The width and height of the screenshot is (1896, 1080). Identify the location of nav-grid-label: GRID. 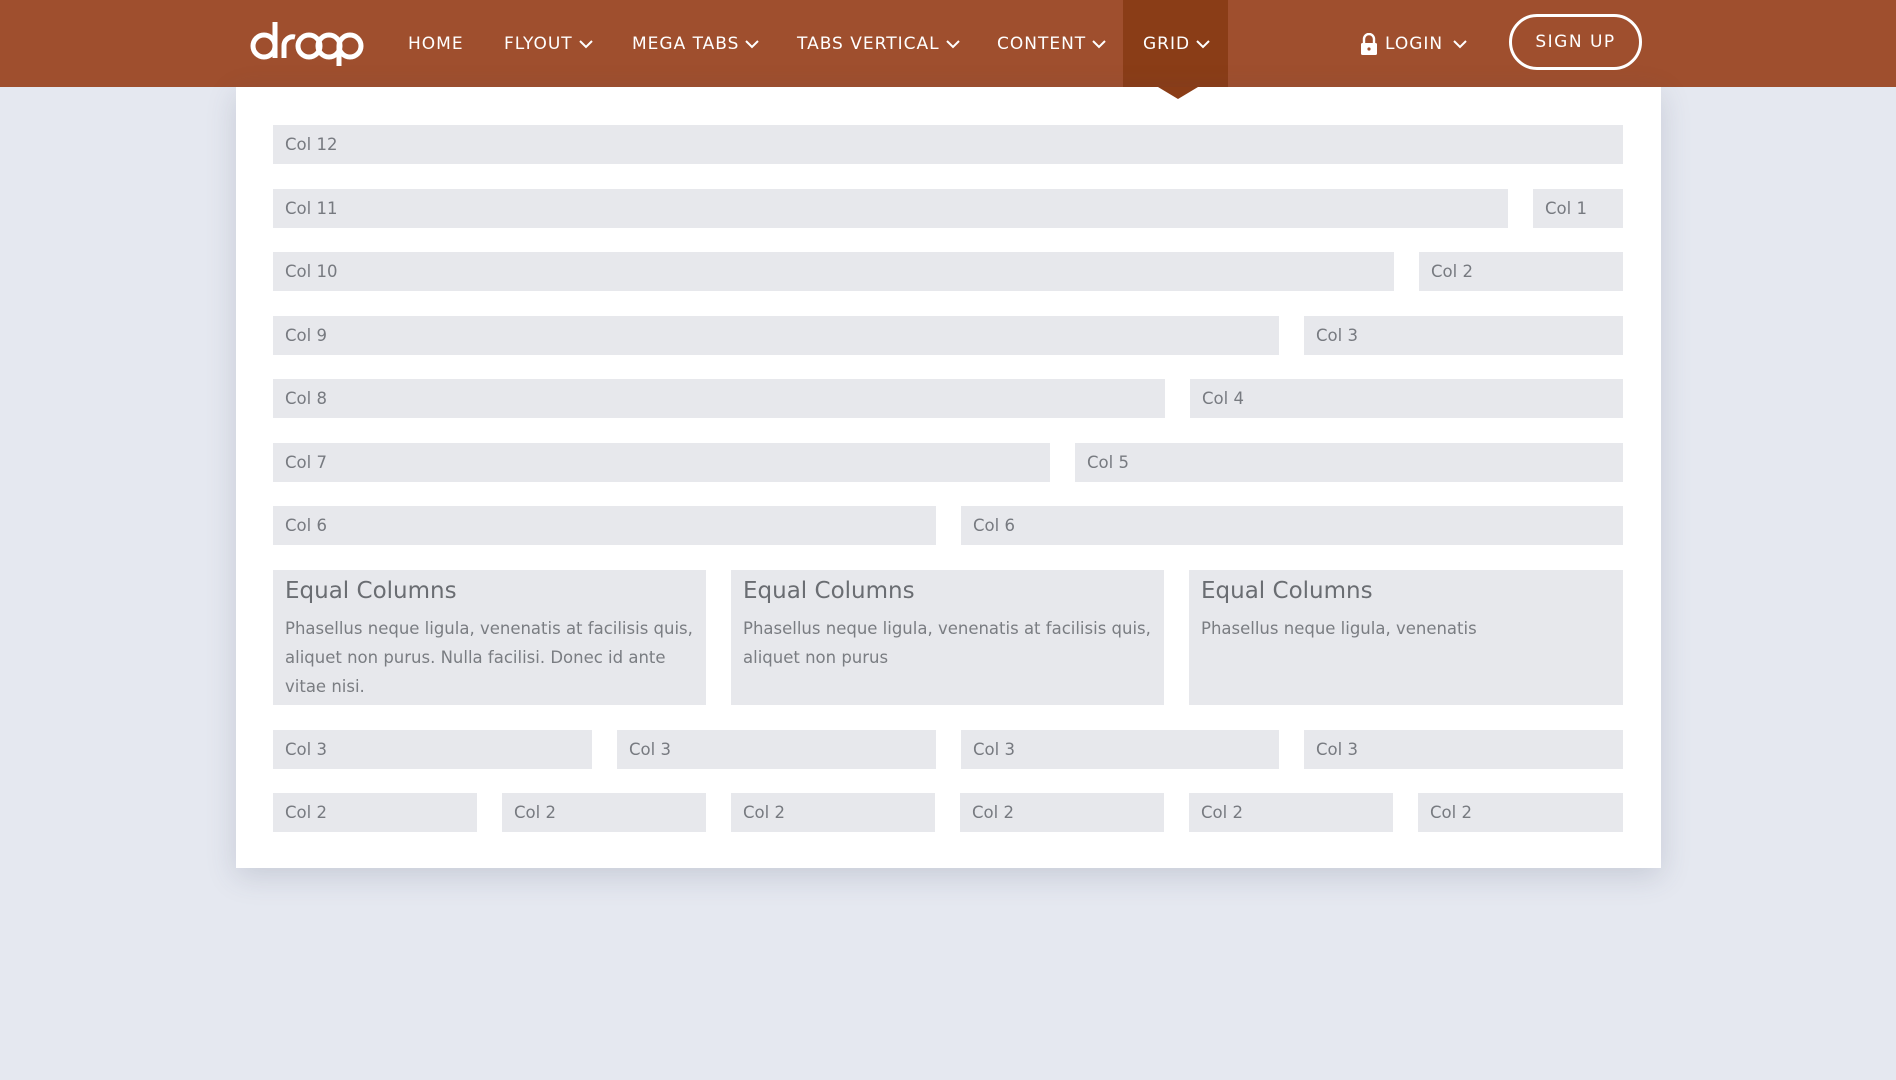
(1167, 43).